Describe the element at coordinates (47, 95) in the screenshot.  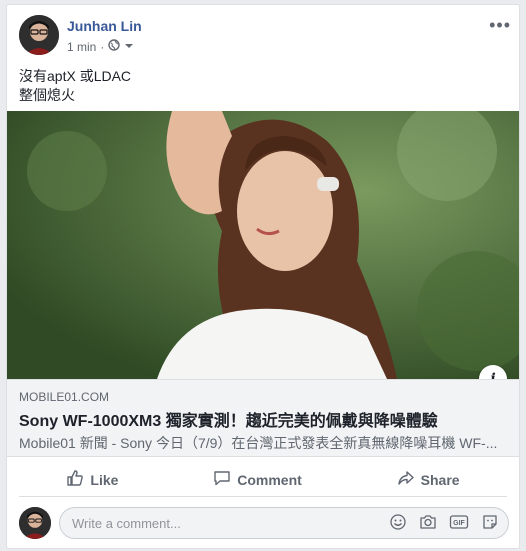
I see `post-text-line: 整個熄火` at that location.